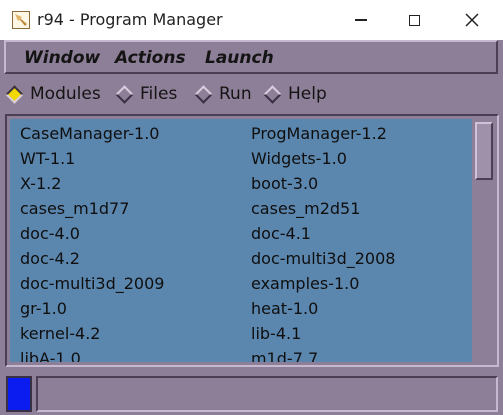  I want to click on close-icon, so click(472, 20).